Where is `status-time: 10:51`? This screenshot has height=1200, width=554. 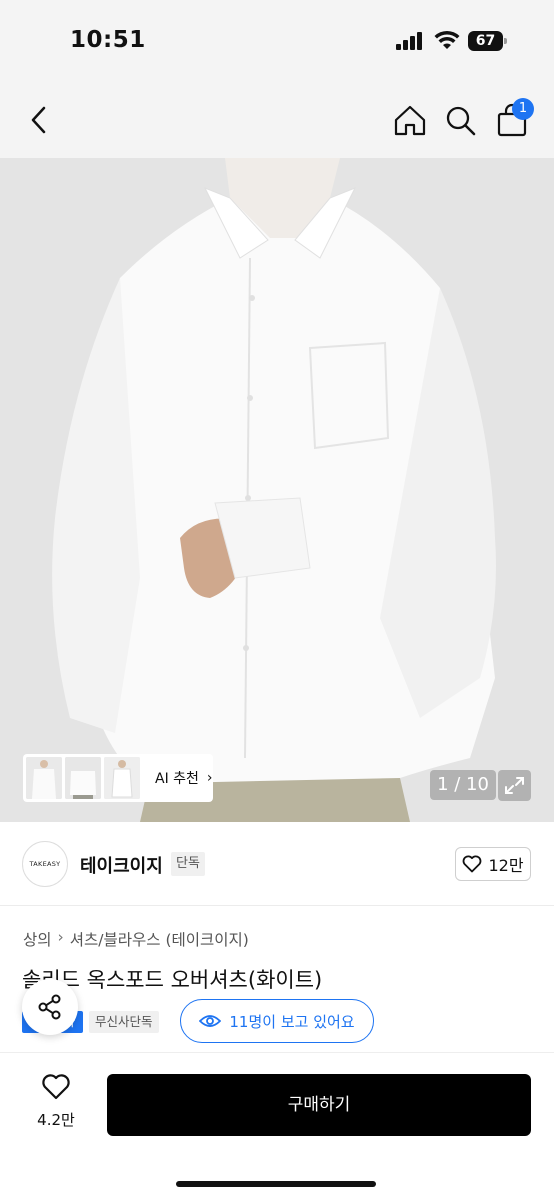 status-time: 10:51 is located at coordinates (108, 40).